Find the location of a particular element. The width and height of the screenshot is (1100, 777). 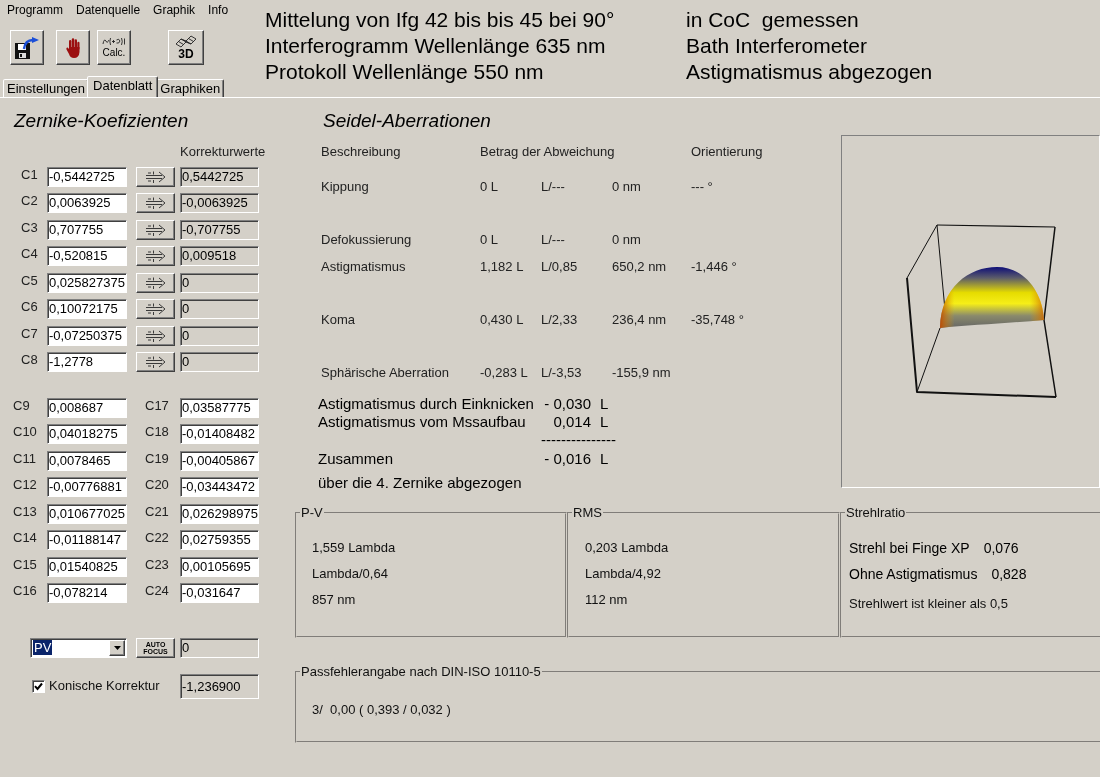

coefficient-field: 0,008687 is located at coordinates (87, 407).